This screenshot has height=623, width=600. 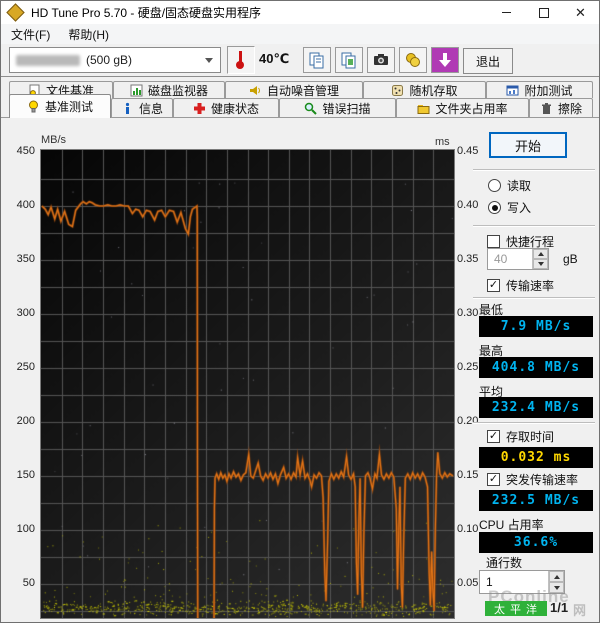 What do you see at coordinates (424, 89) in the screenshot?
I see `tab-random-access: 随机存取` at bounding box center [424, 89].